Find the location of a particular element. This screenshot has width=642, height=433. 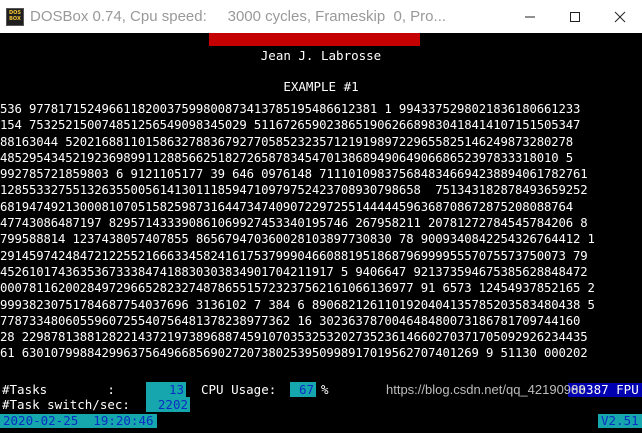

maximize-button is located at coordinates (574, 16).